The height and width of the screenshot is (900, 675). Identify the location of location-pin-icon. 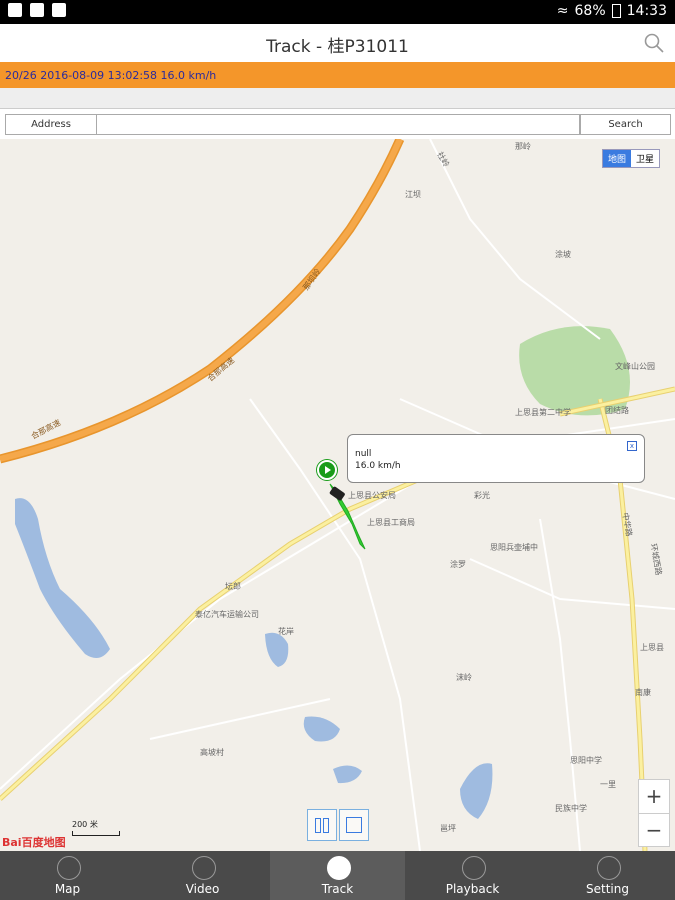
(338, 868).